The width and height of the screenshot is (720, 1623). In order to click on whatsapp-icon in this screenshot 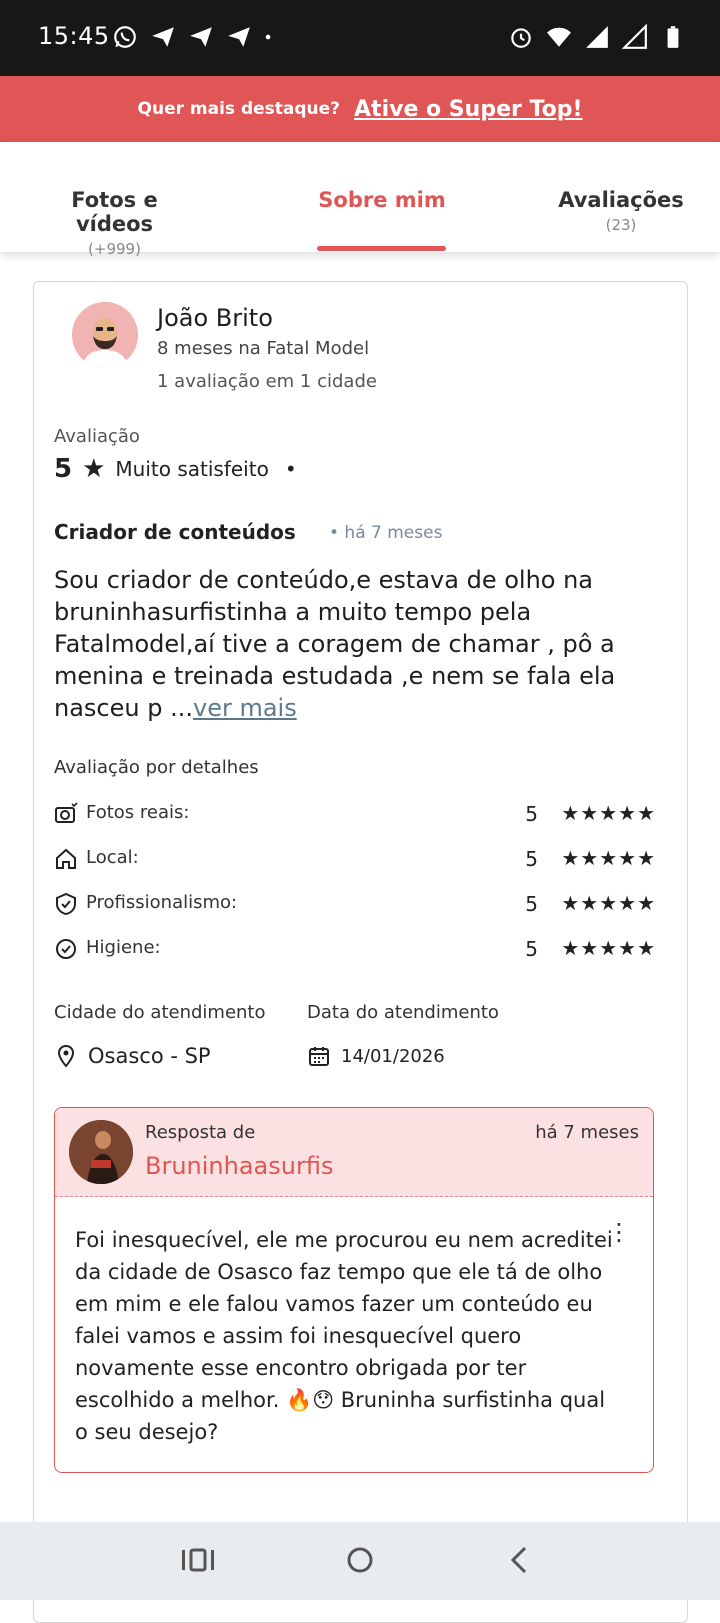, I will do `click(125, 37)`.